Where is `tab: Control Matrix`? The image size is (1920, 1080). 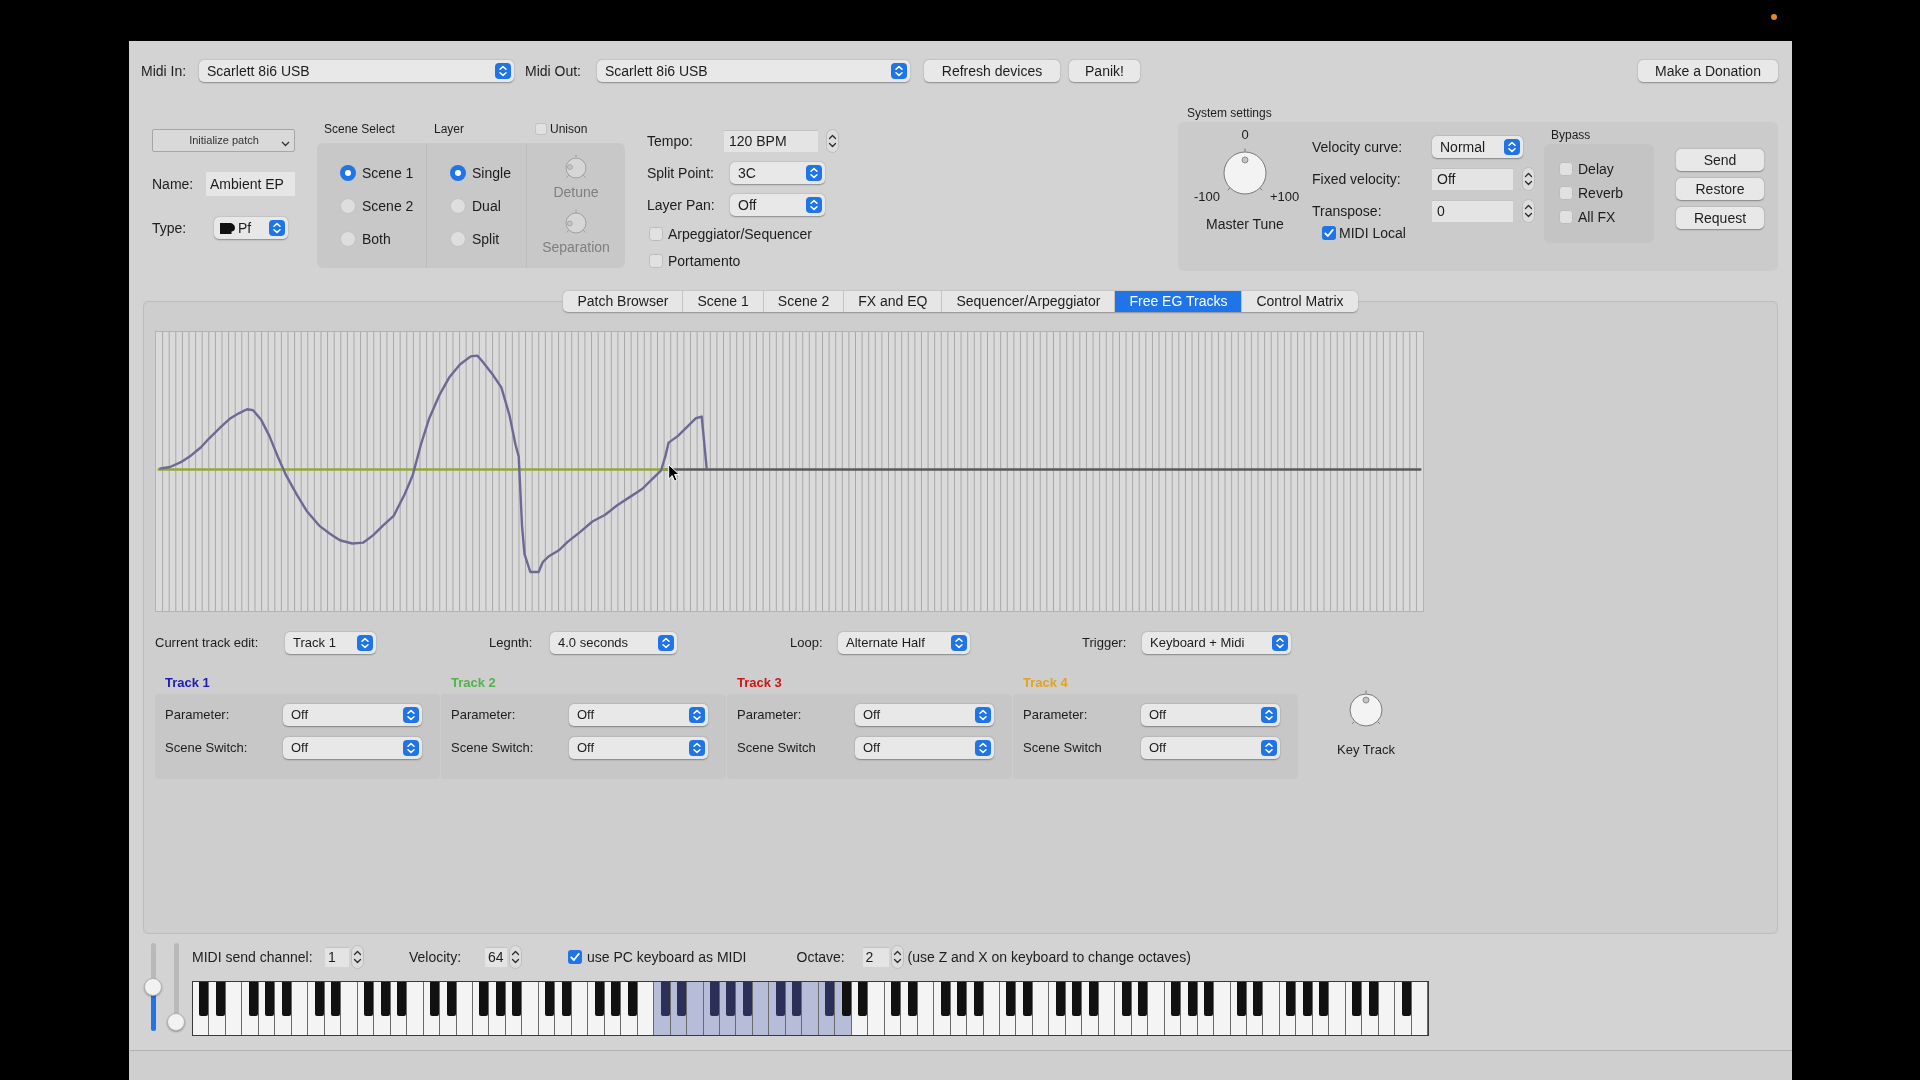
tab: Control Matrix is located at coordinates (1299, 301).